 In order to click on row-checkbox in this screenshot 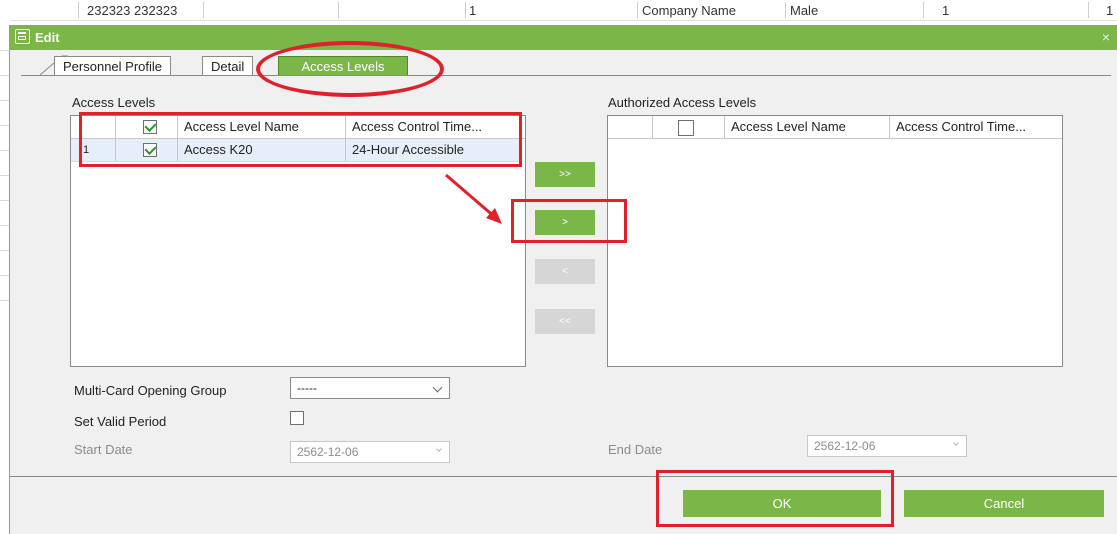, I will do `click(150, 150)`.